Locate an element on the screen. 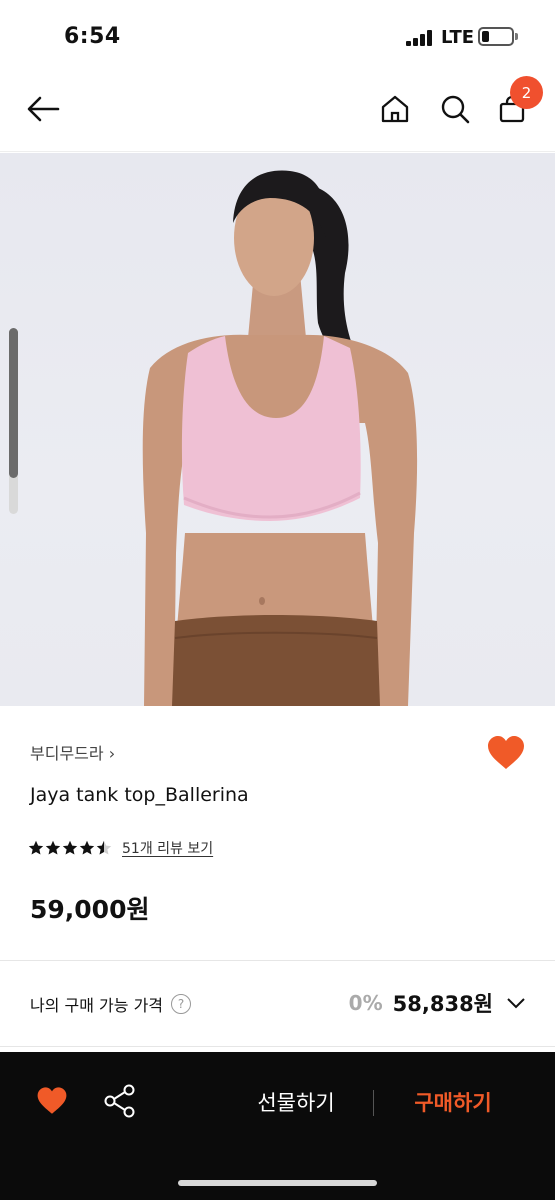 This screenshot has width=555, height=1200. signal-icon is located at coordinates (421, 38).